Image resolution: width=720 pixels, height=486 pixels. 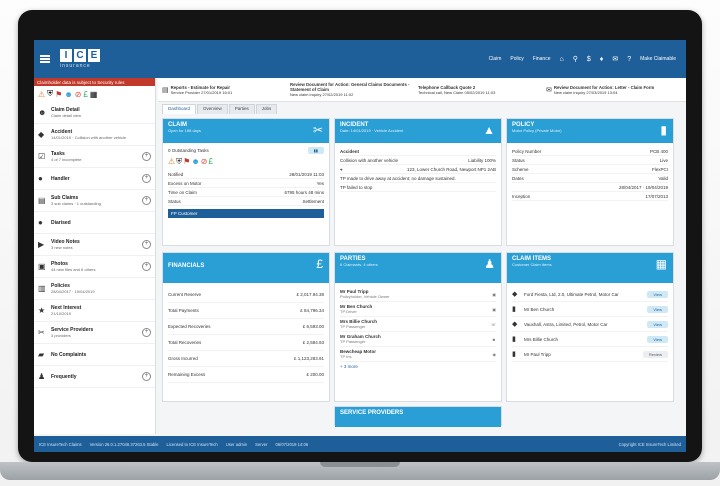 What do you see at coordinates (179, 109) in the screenshot?
I see `tab-dashboard: Dashboard` at bounding box center [179, 109].